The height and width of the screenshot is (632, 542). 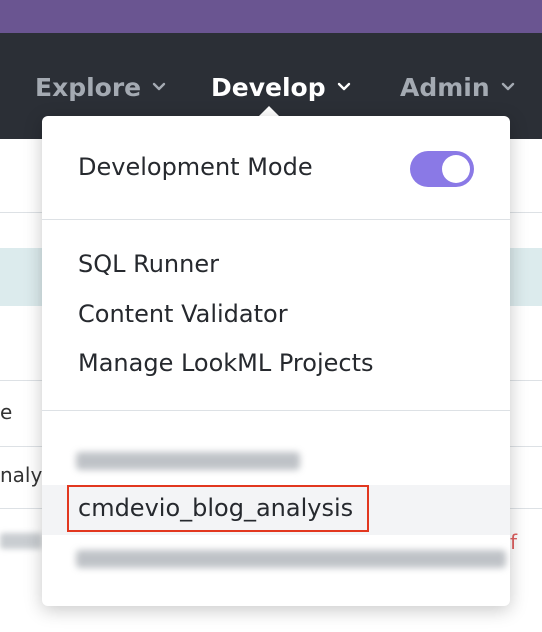 I want to click on top-accent-strip, so click(x=271, y=16).